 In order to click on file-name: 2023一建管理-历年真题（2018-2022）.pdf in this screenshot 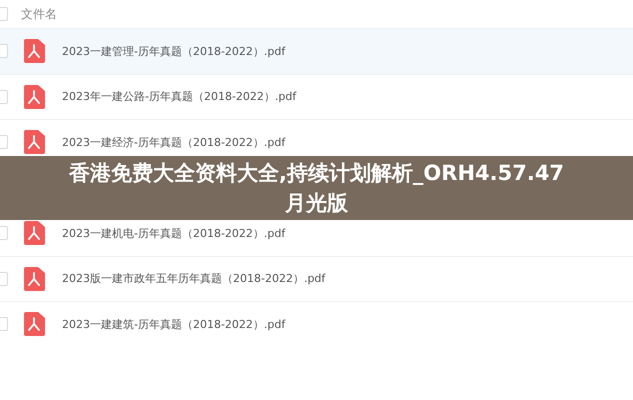, I will do `click(174, 51)`.